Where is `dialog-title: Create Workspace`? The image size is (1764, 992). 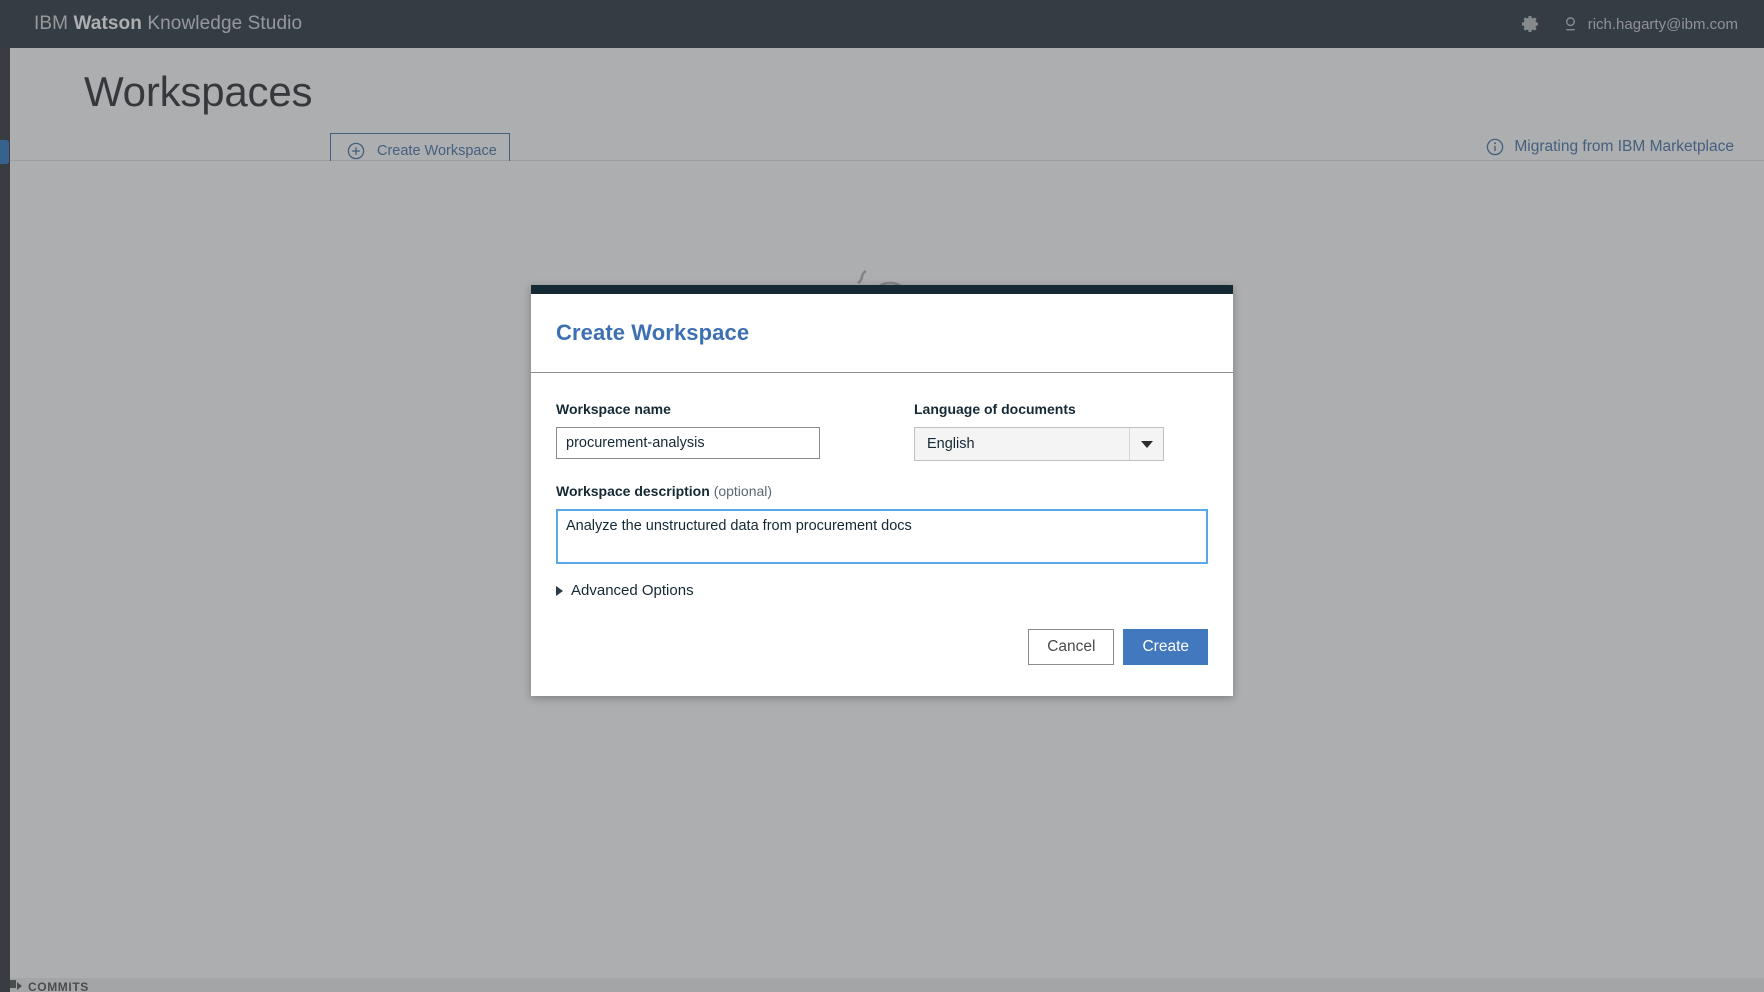
dialog-title: Create Workspace is located at coordinates (653, 332).